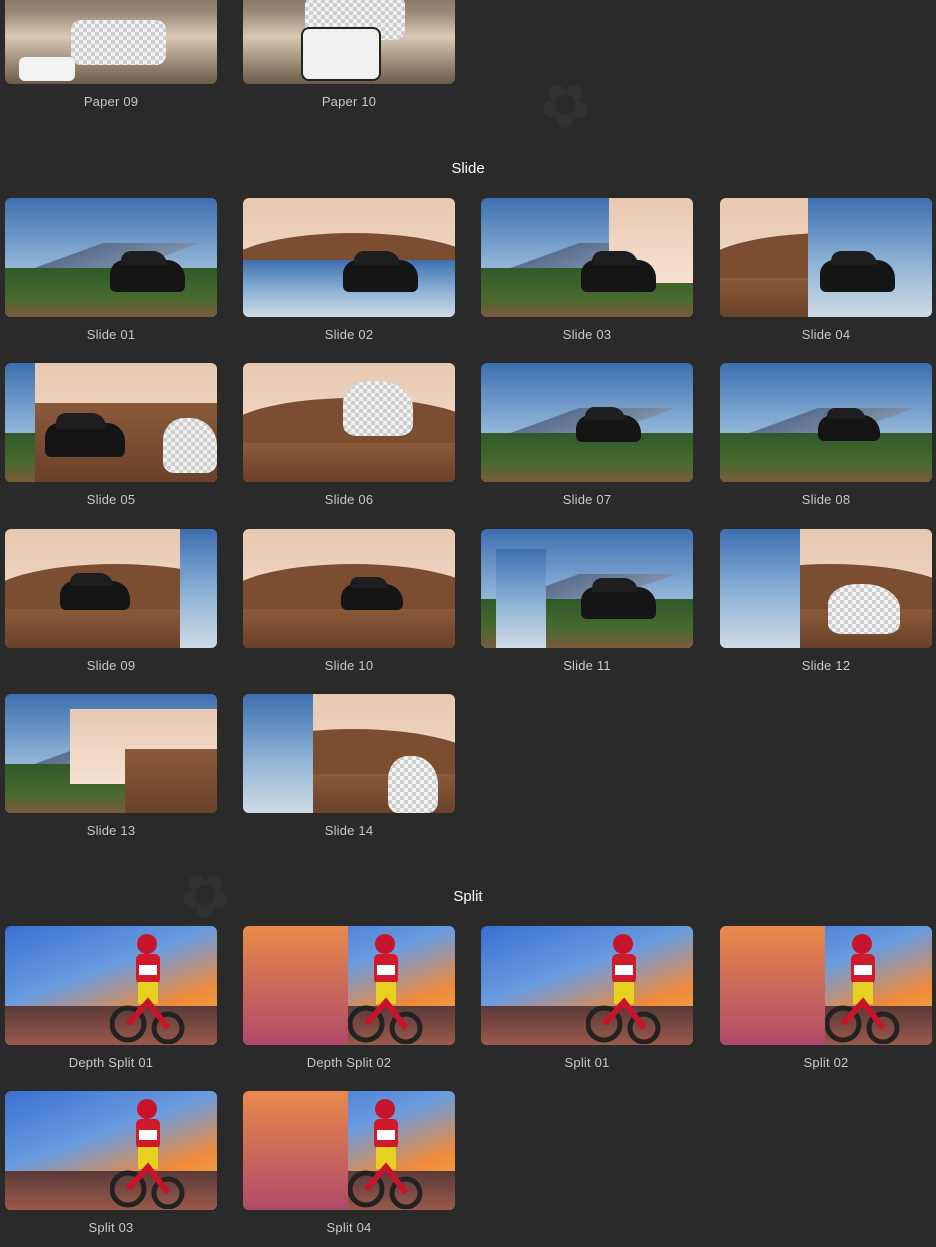 The width and height of the screenshot is (936, 1247). I want to click on transition-tile: Paper 09, so click(111, 54).